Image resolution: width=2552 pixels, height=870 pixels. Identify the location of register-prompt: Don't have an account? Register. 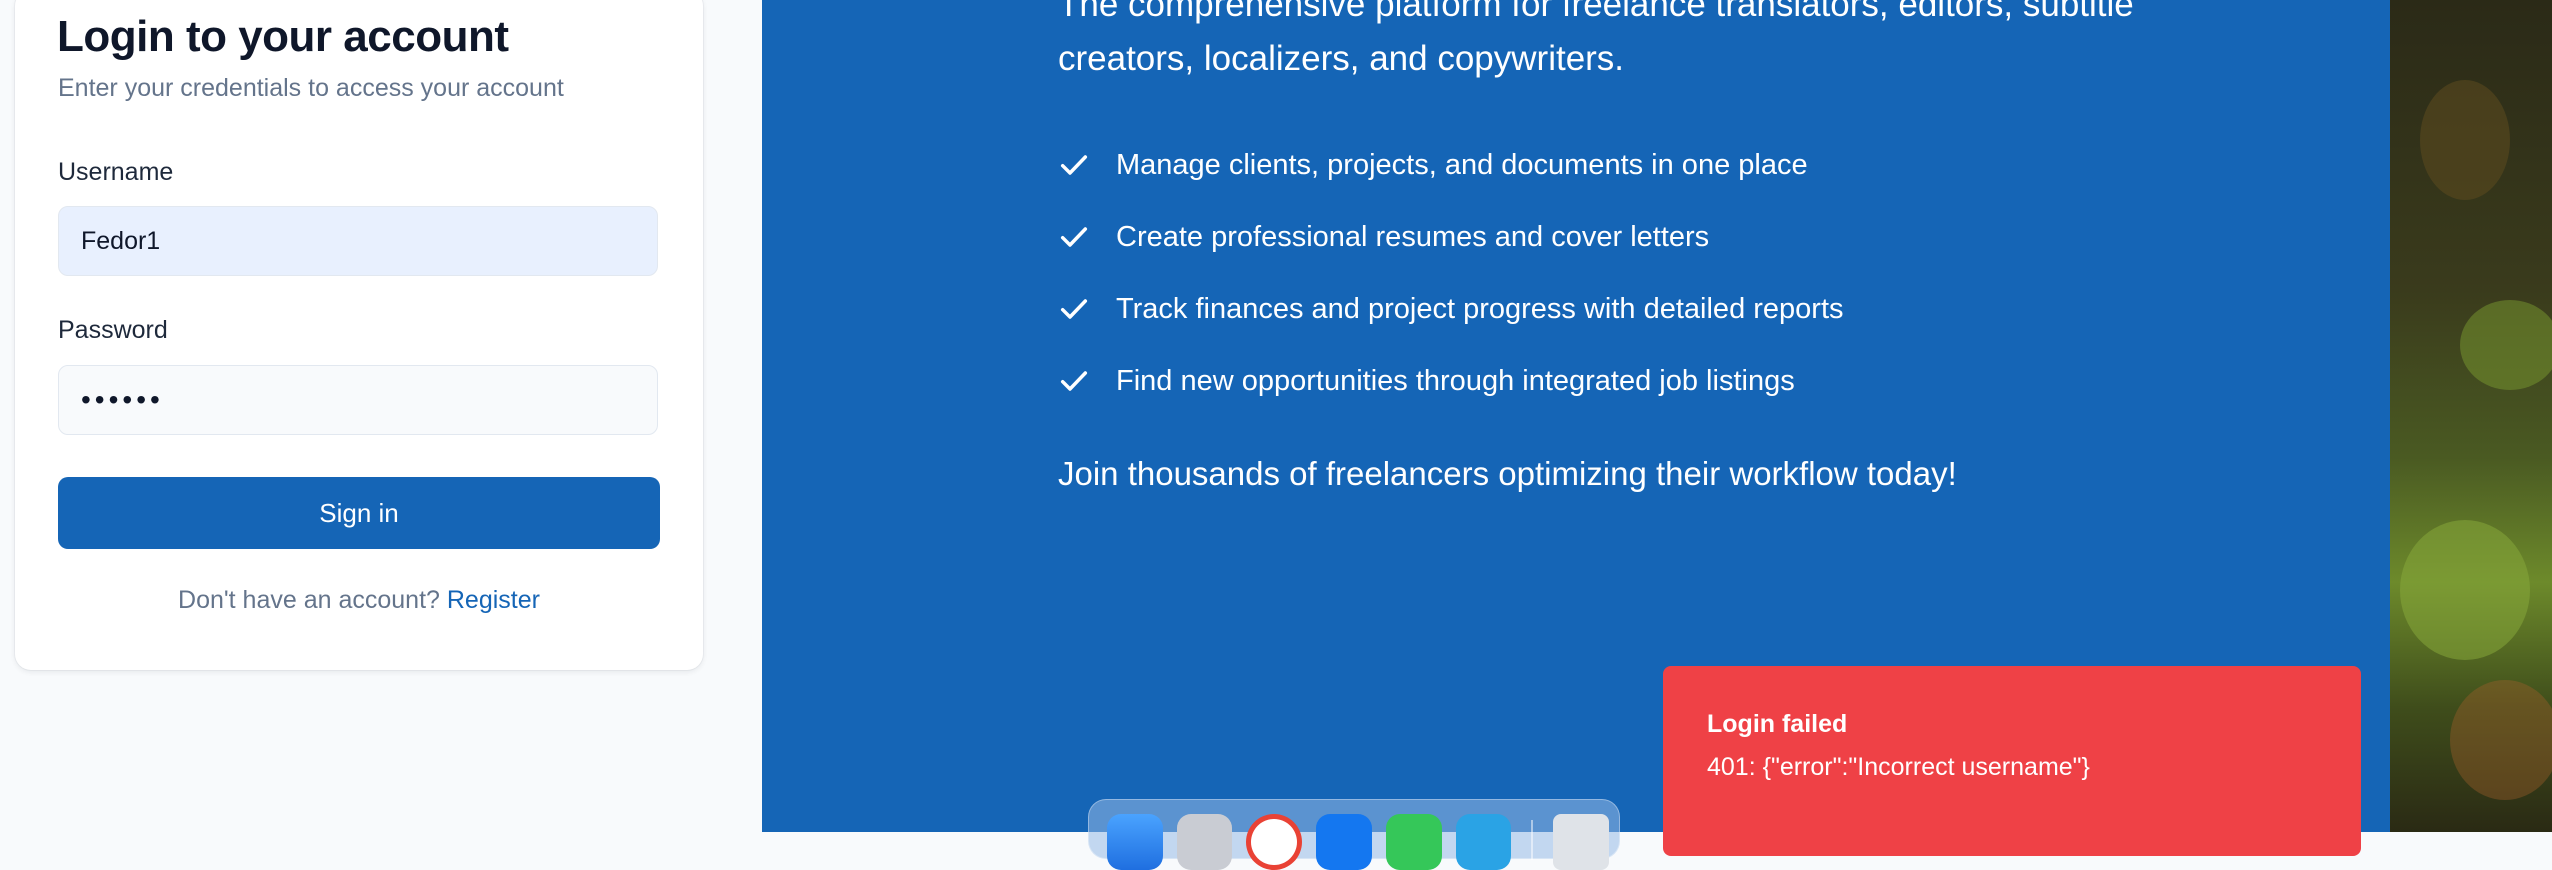
(359, 600).